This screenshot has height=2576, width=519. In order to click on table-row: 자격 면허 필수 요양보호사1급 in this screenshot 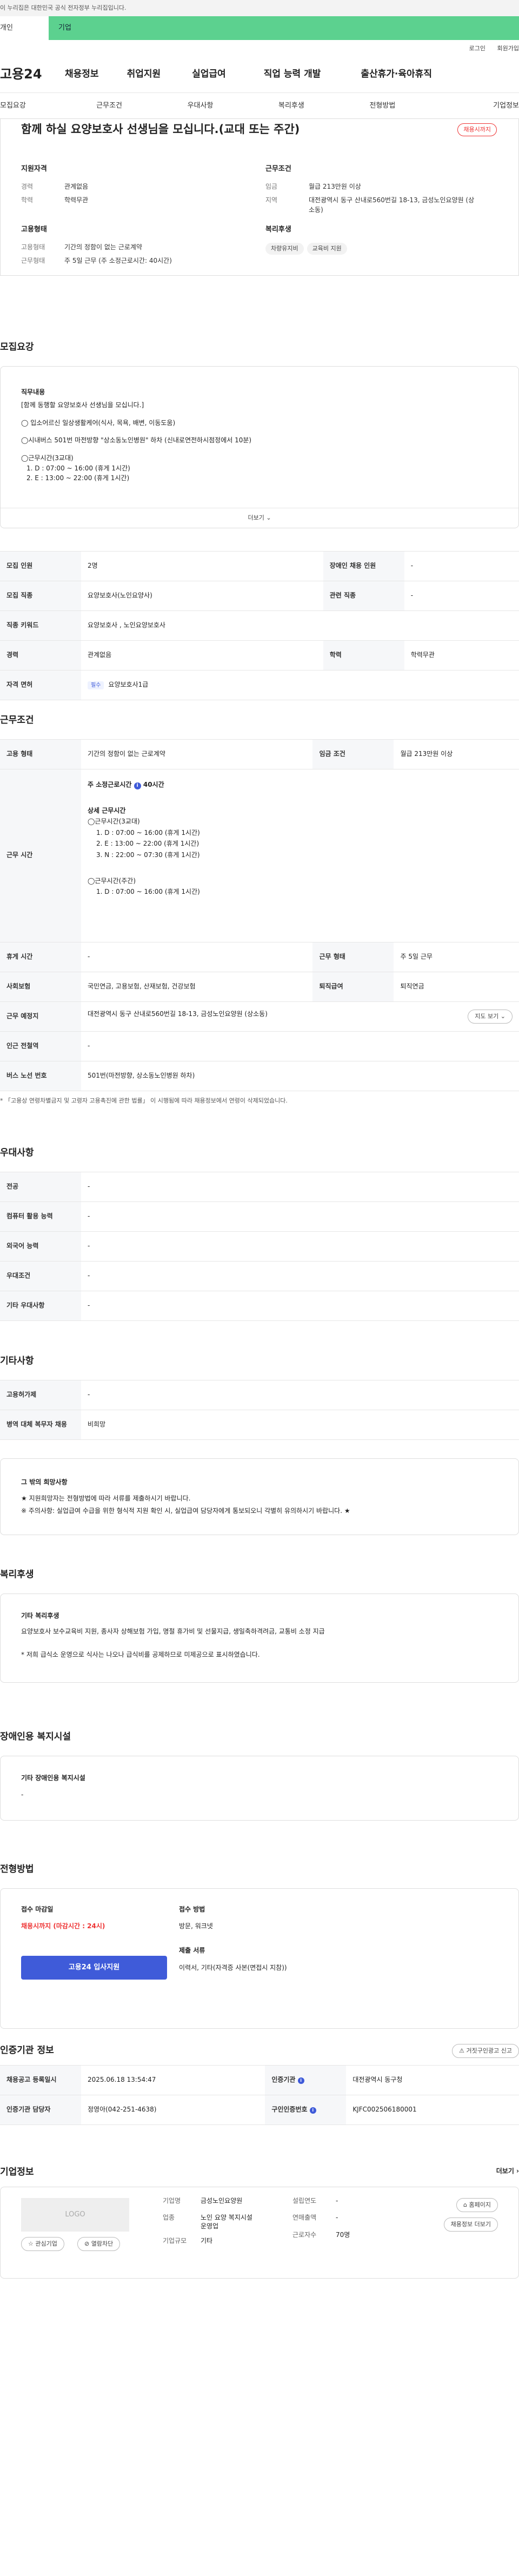, I will do `click(259, 684)`.